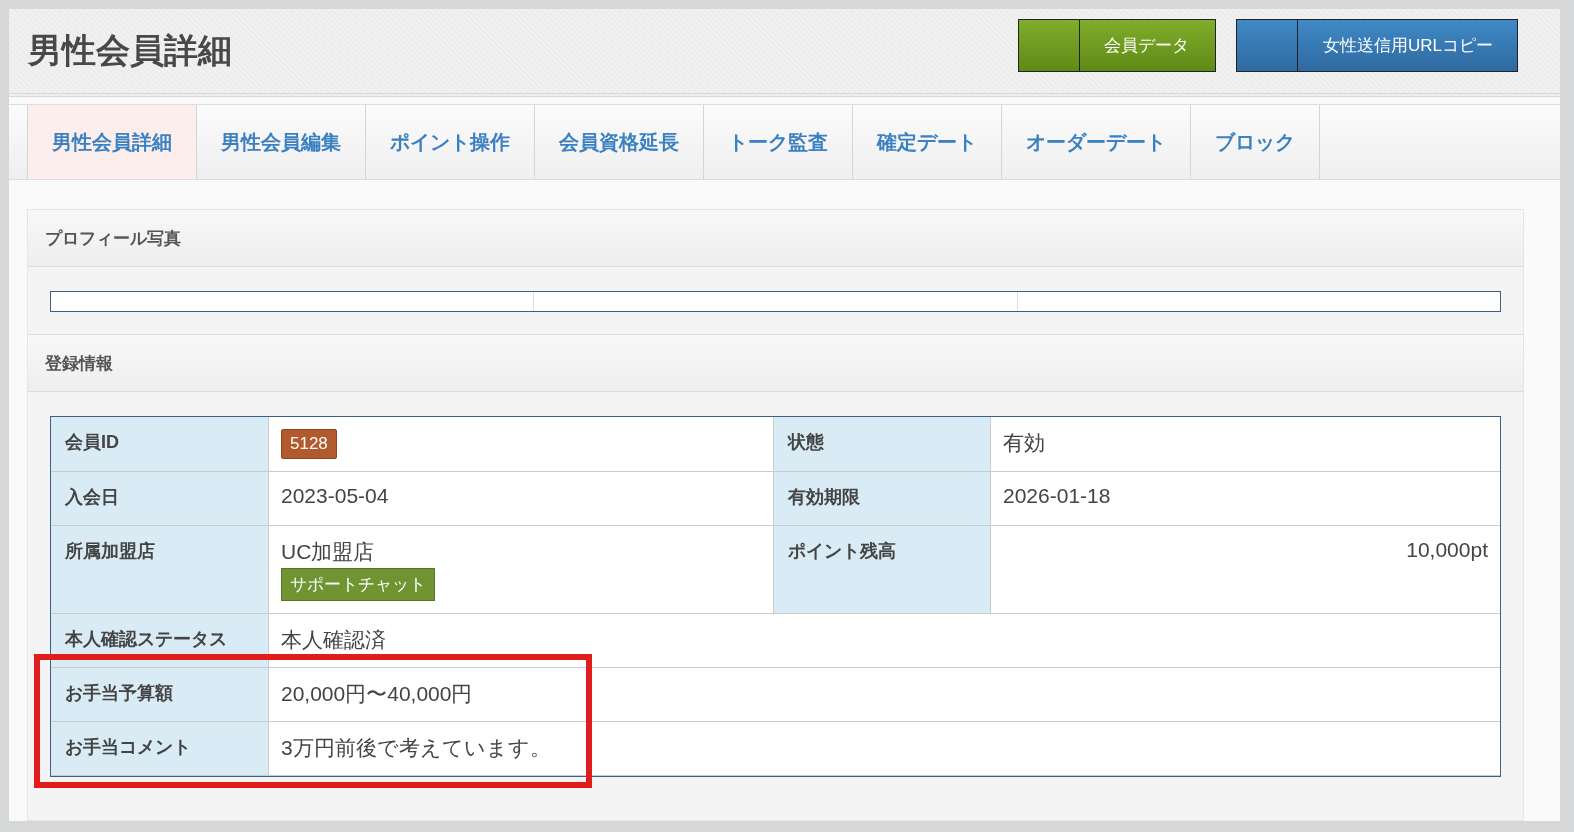 The image size is (1574, 832). I want to click on section-title: 登録情報, so click(79, 363).